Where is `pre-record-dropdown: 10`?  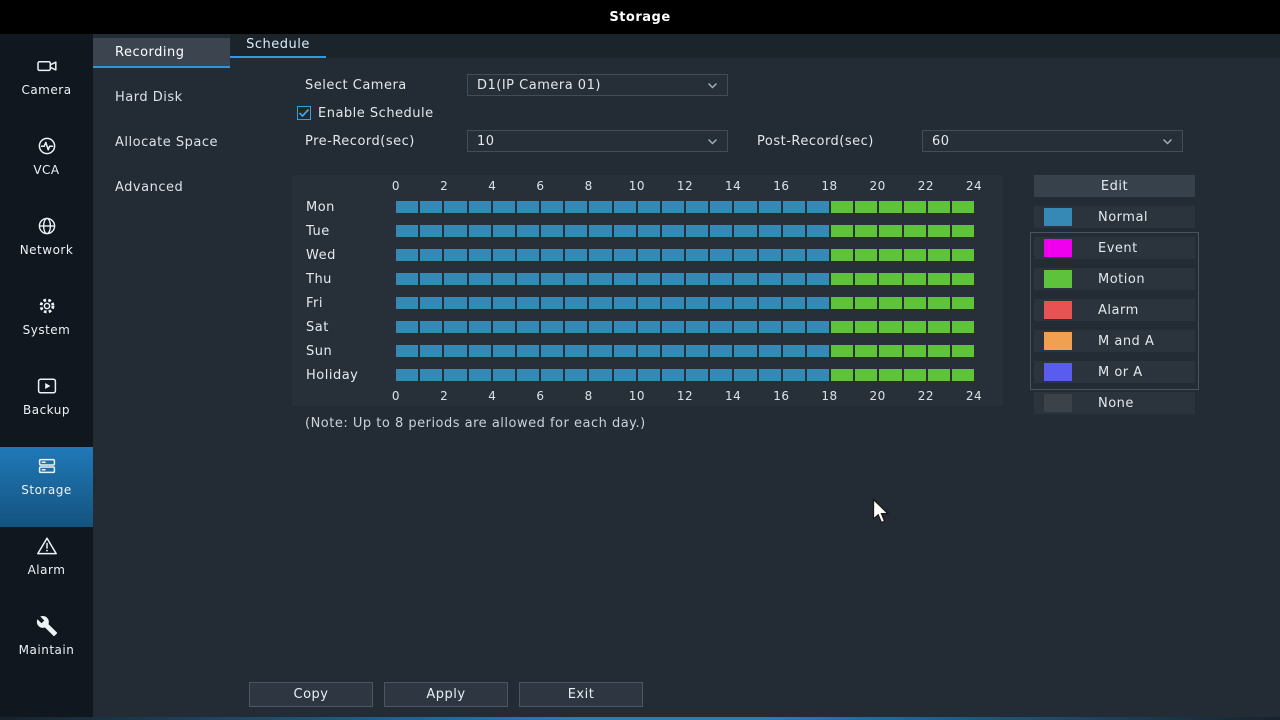
pre-record-dropdown: 10 is located at coordinates (597, 141).